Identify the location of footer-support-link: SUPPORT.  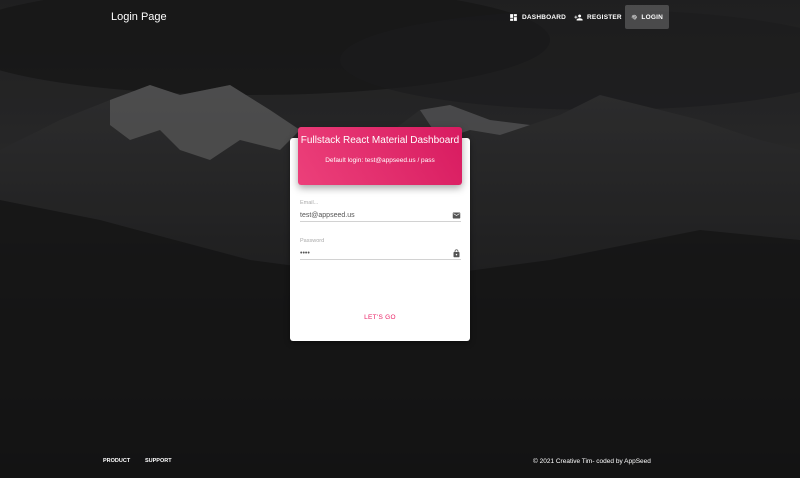
(158, 461).